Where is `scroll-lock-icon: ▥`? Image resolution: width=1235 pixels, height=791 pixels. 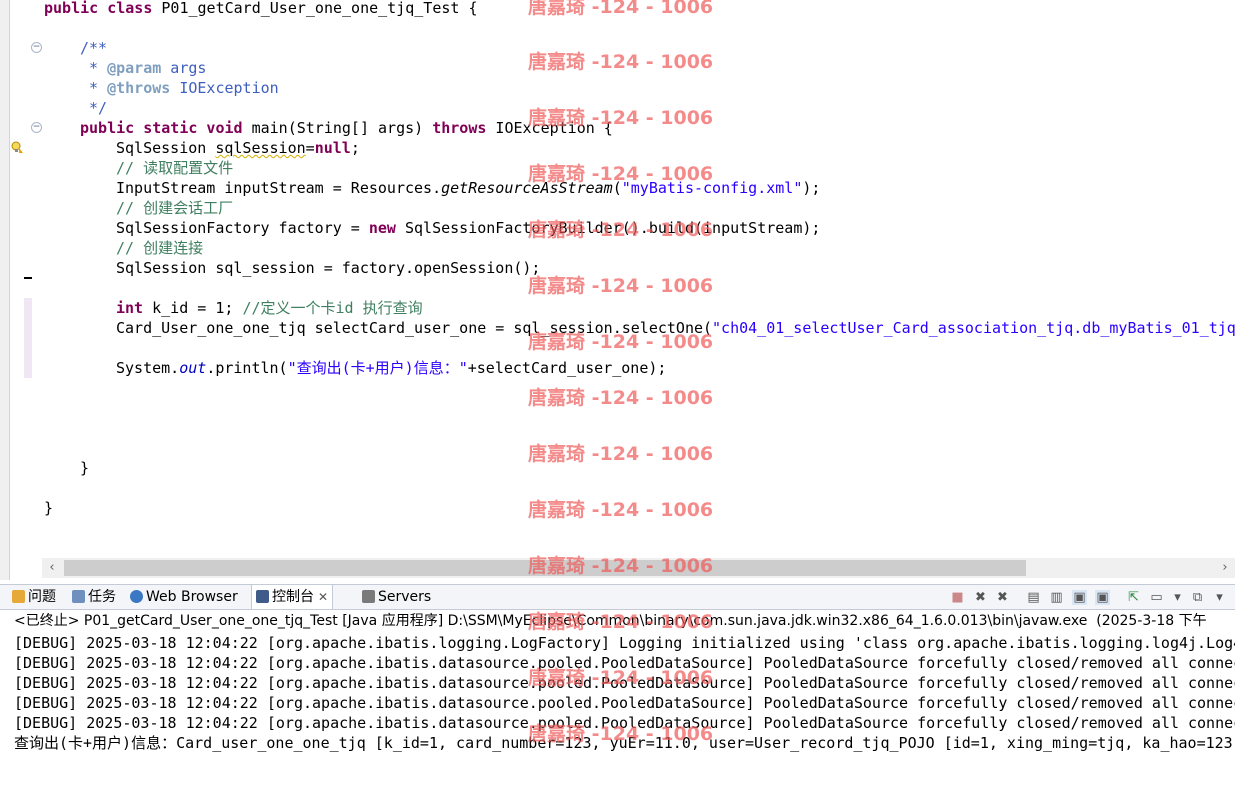
scroll-lock-icon: ▥ is located at coordinates (1056, 597).